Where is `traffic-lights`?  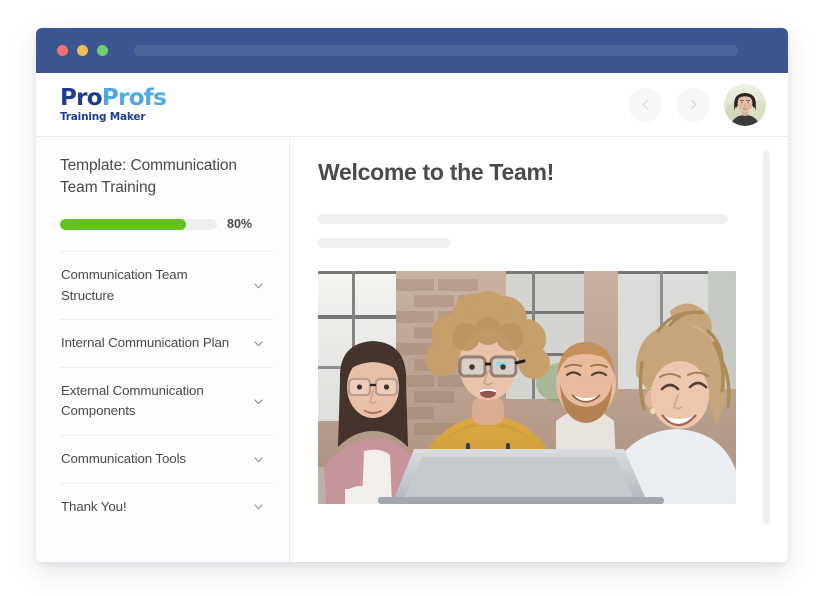 traffic-lights is located at coordinates (82, 50).